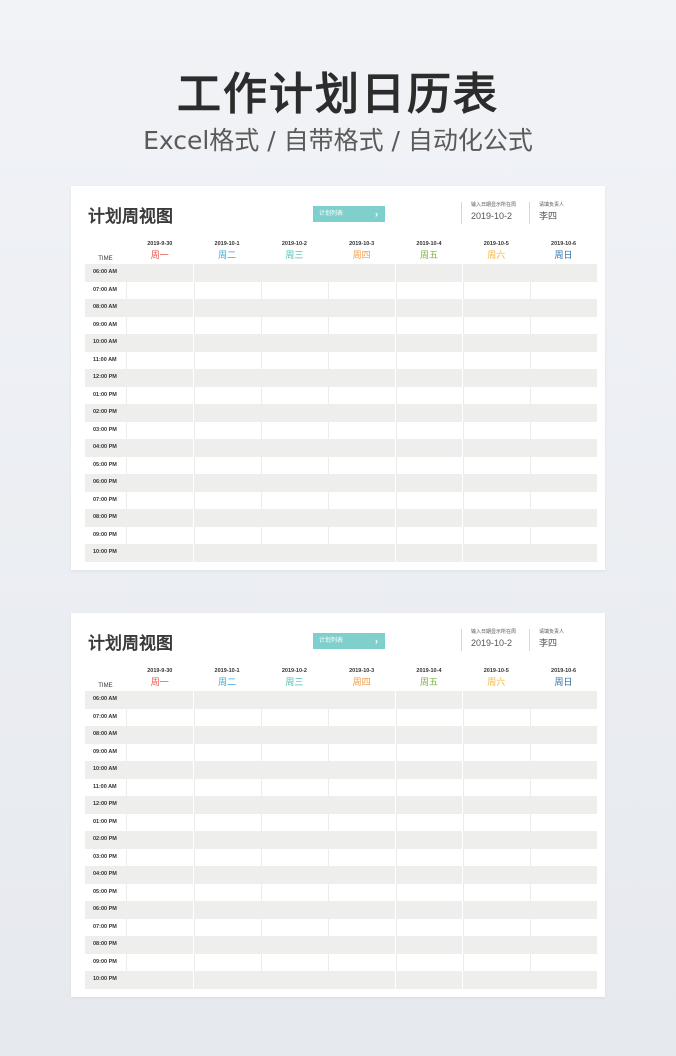 Image resolution: width=676 pixels, height=1056 pixels. Describe the element at coordinates (349, 641) in the screenshot. I see `plan-list-button: 计划列表 ›` at that location.